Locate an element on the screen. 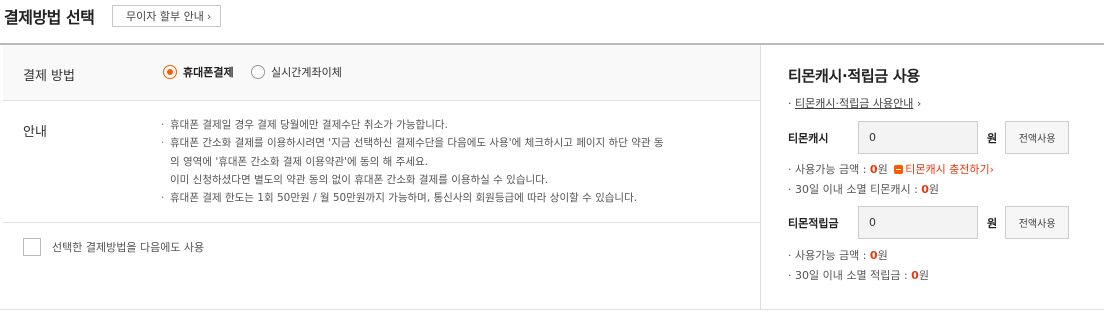 Image resolution: width=1108 pixels, height=322 pixels. remember-method-checkbox is located at coordinates (32, 247).